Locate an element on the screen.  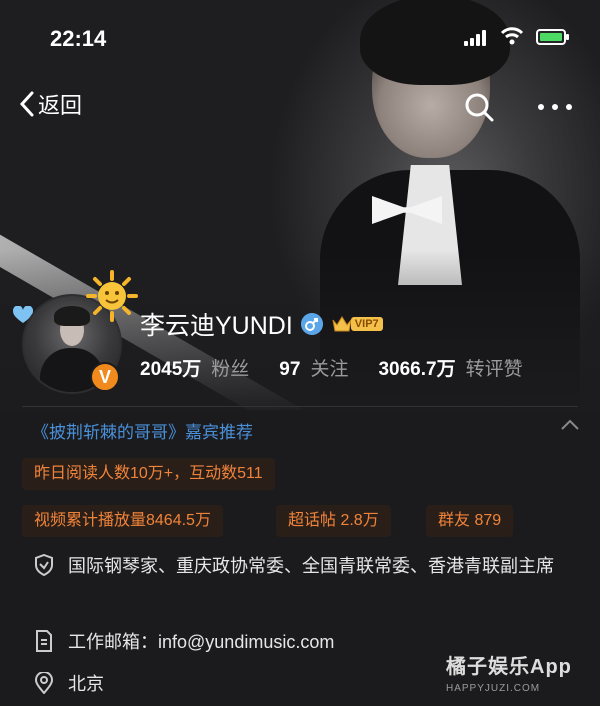
status-time: 22:14 is located at coordinates (78, 38).